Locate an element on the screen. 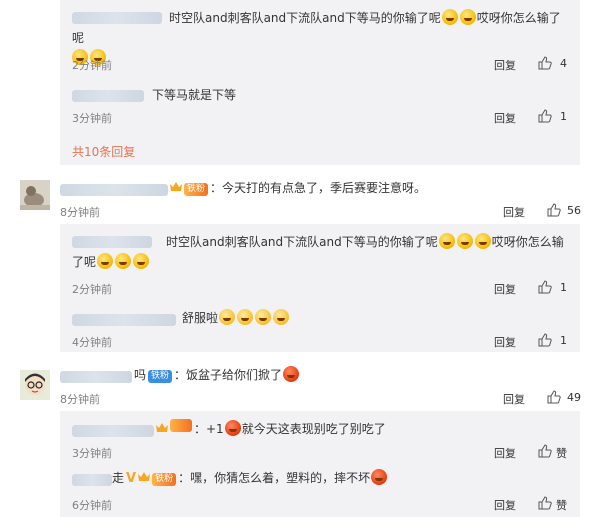  reply-text-part: 就今天这表现别吃了别吃了 is located at coordinates (313, 429).